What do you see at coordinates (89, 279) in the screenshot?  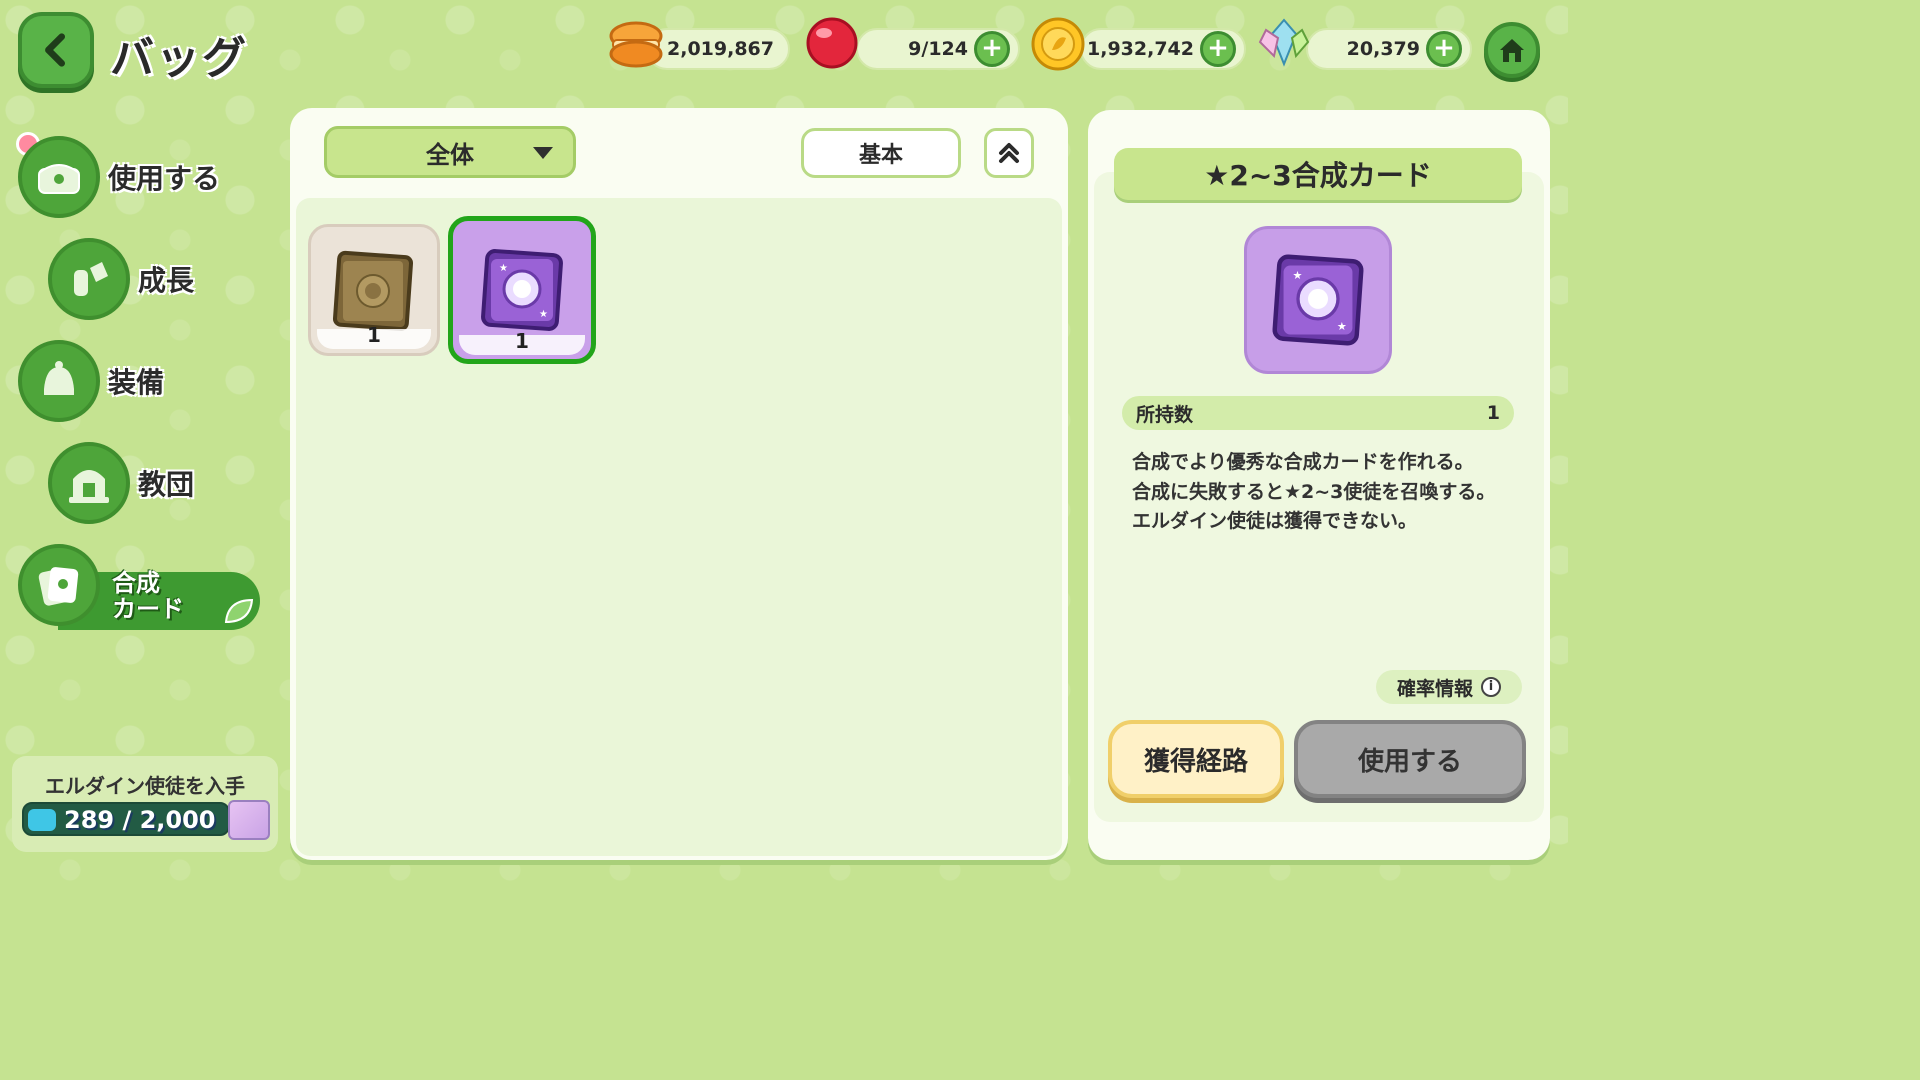 I see `potion-icon` at bounding box center [89, 279].